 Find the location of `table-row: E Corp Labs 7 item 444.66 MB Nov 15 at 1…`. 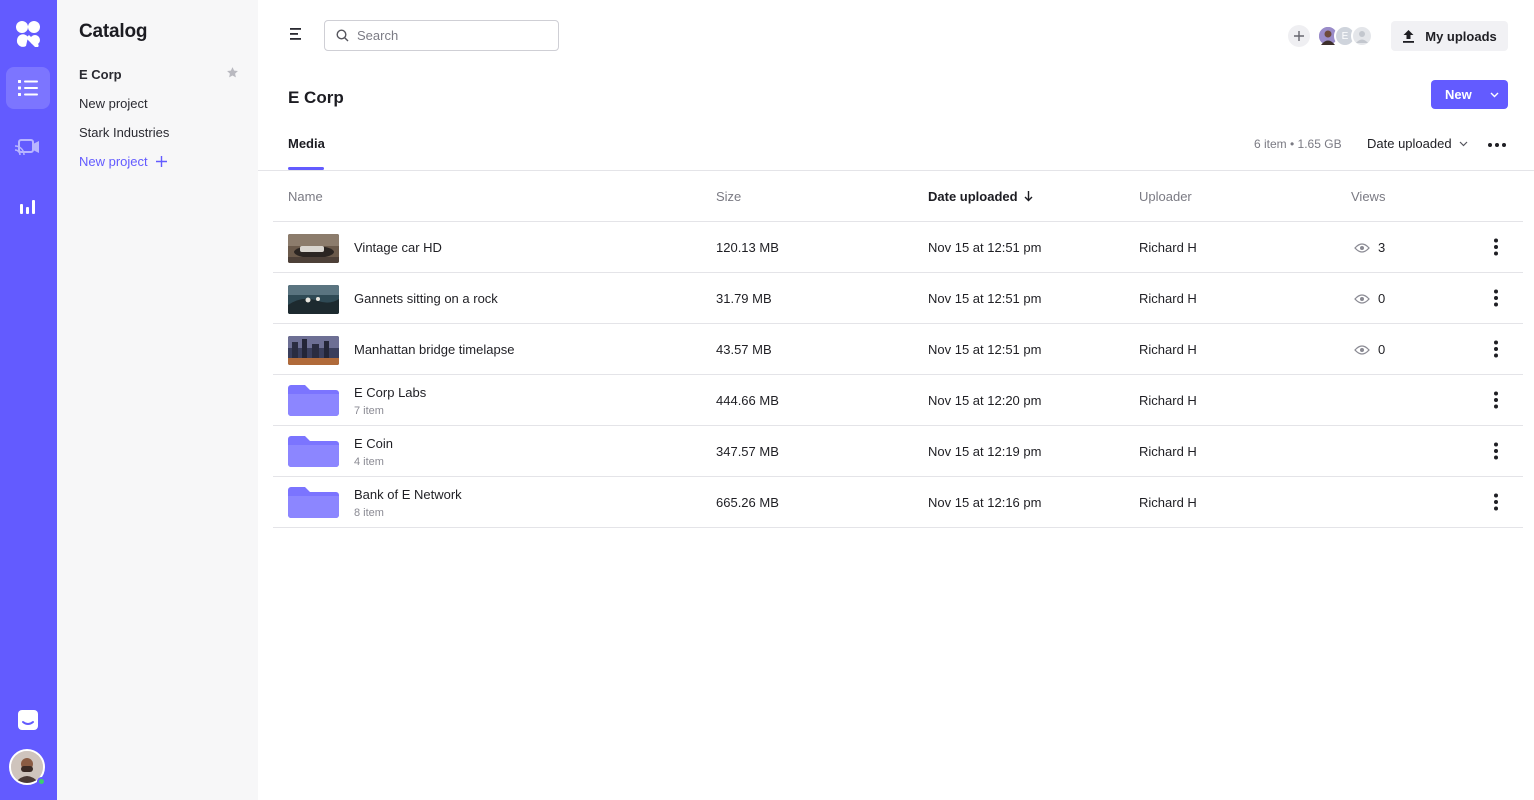

table-row: E Corp Labs 7 item 444.66 MB Nov 15 at 1… is located at coordinates (898, 400).